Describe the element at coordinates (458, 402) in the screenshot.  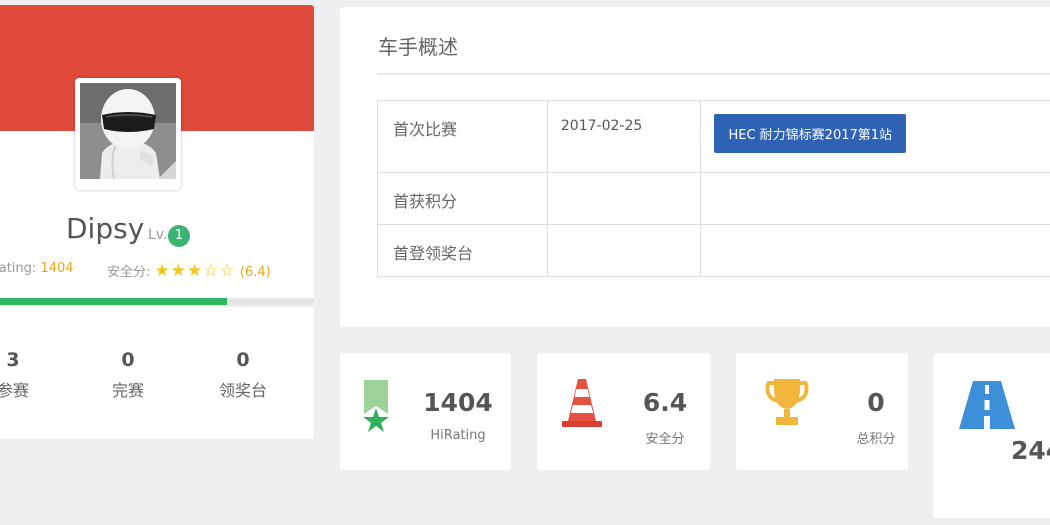
I see `stat-hirating-value: 1404` at that location.